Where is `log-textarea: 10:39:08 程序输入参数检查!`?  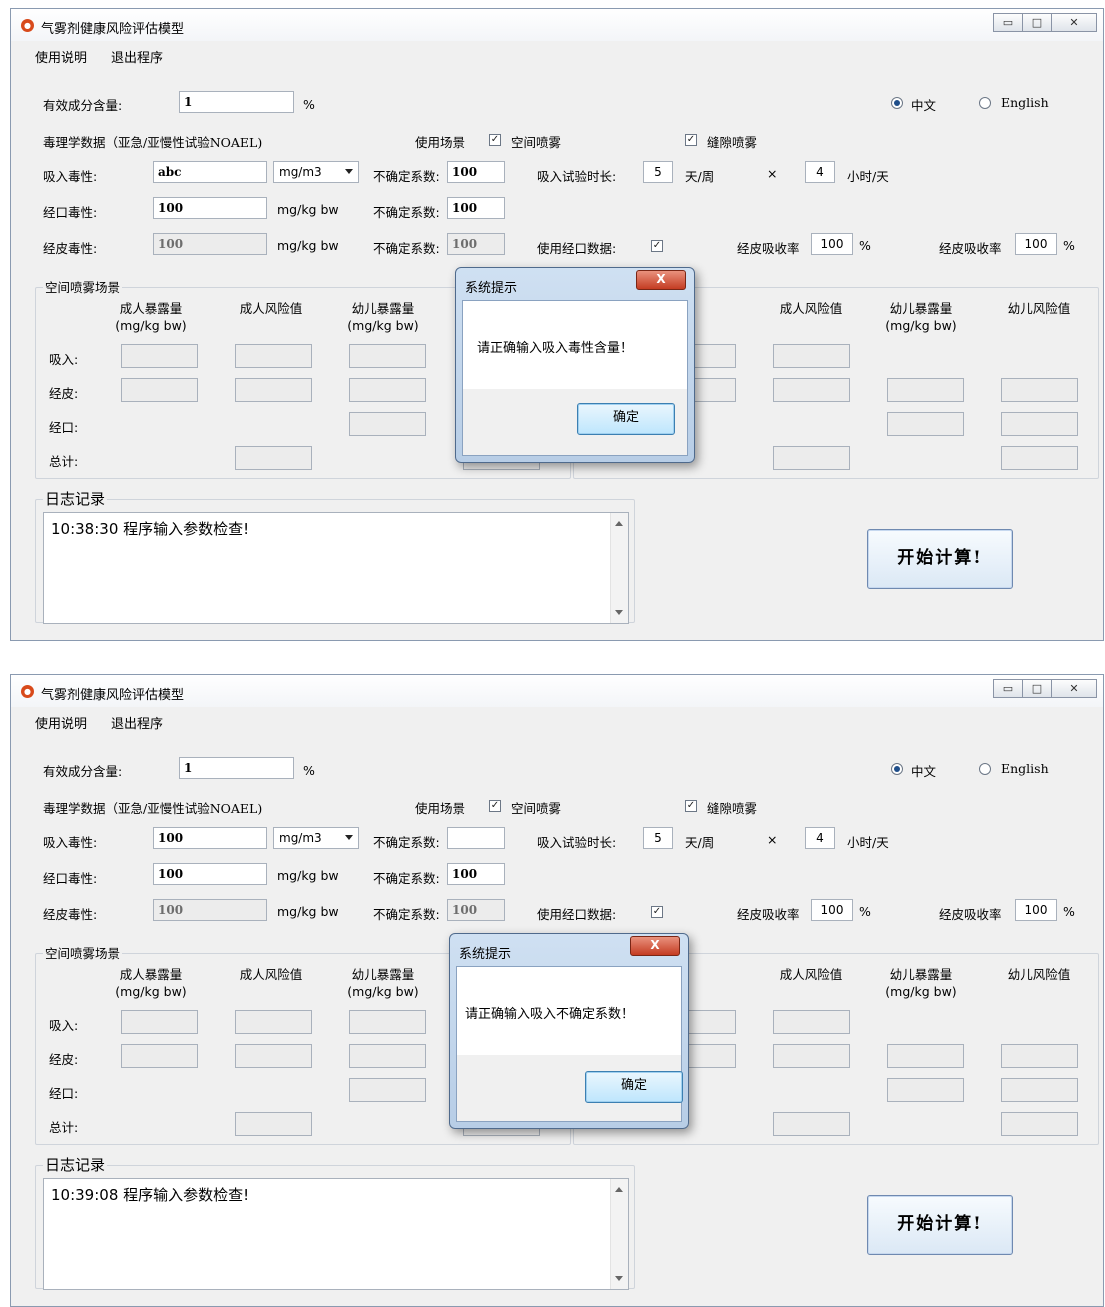
log-textarea: 10:39:08 程序输入参数检查! is located at coordinates (336, 1234).